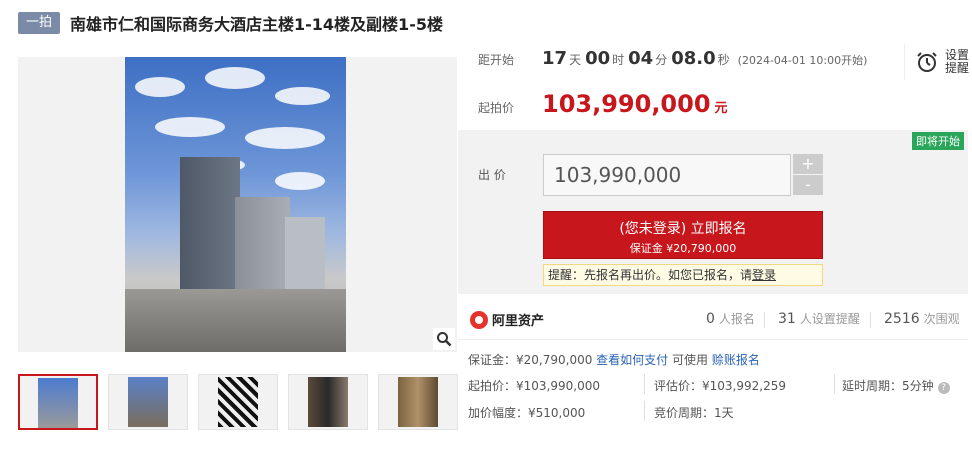 The image size is (972, 452). Describe the element at coordinates (518, 321) in the screenshot. I see `brand-name: 阿里资产` at that location.